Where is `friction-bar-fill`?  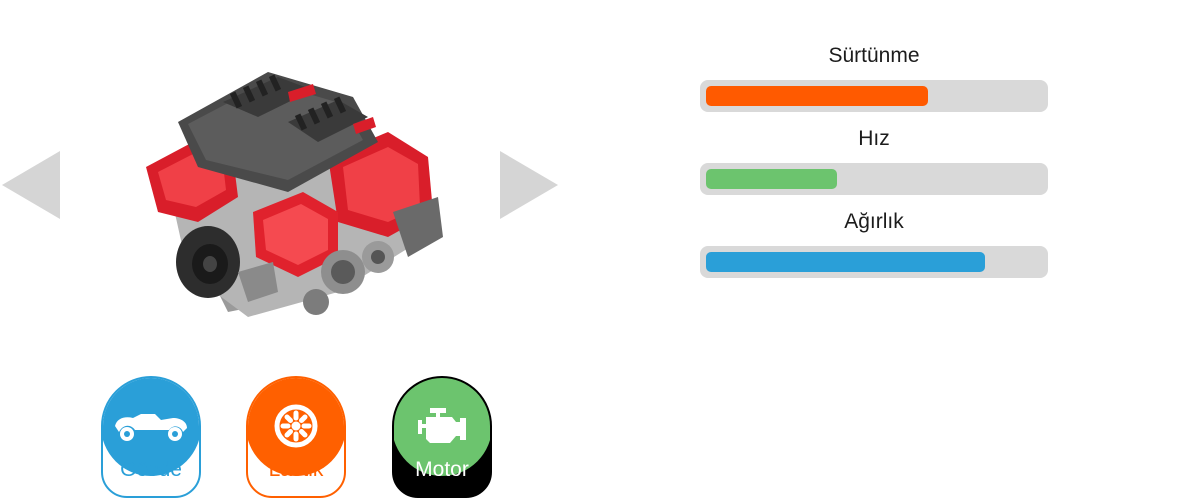 friction-bar-fill is located at coordinates (817, 96).